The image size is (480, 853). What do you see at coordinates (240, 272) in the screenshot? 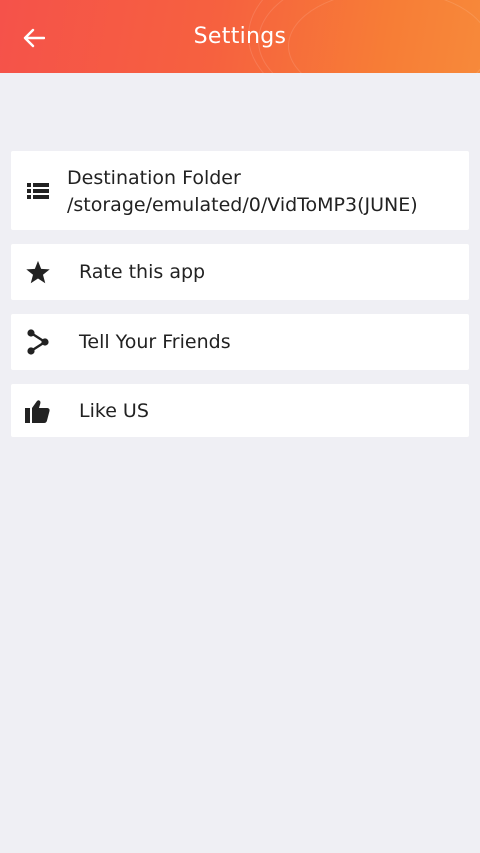
I see `rate-app-item: Rate this app` at bounding box center [240, 272].